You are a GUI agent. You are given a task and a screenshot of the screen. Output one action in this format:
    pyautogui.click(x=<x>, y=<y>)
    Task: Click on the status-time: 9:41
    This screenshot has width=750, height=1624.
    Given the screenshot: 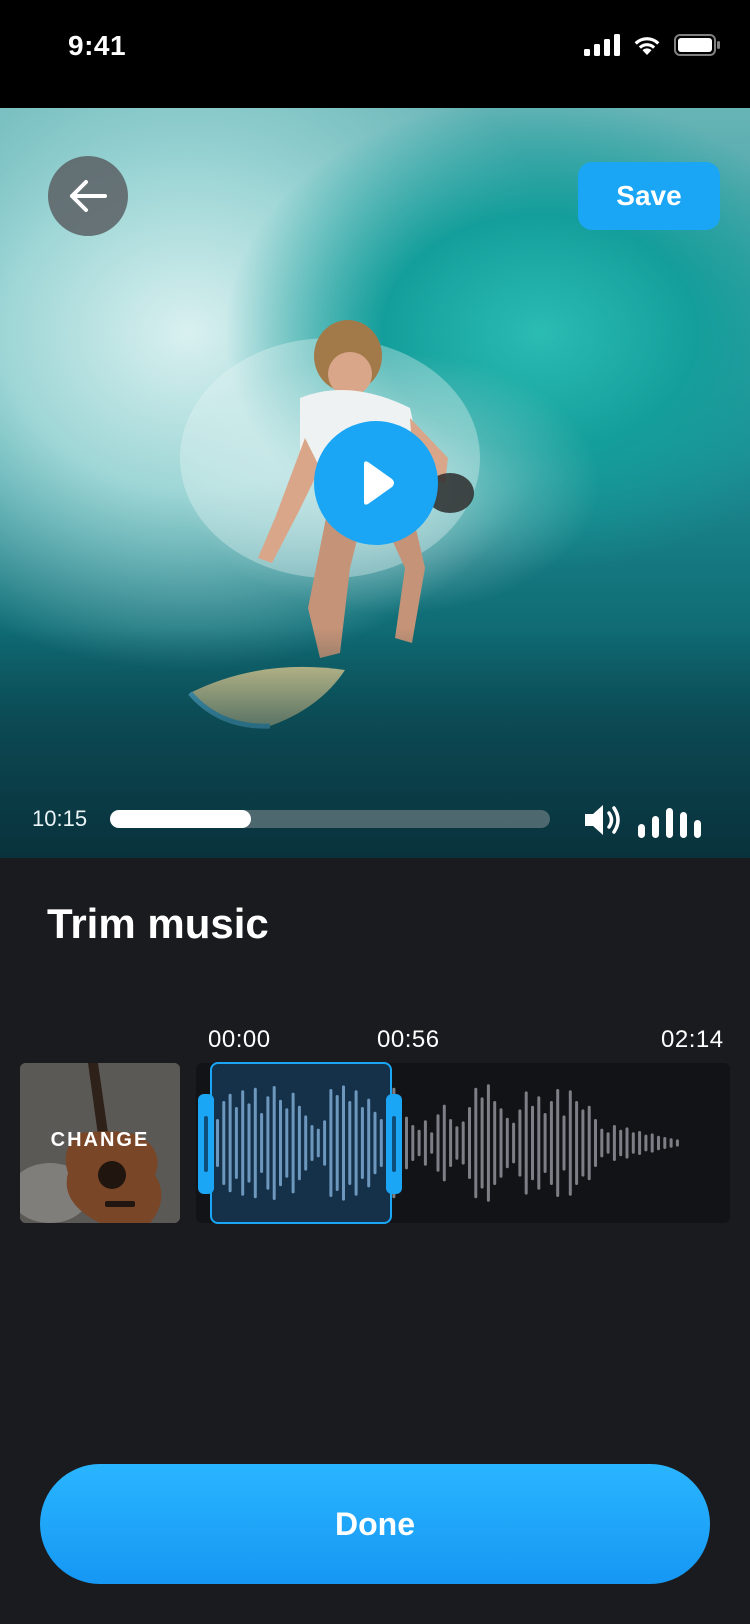 What is the action you would take?
    pyautogui.click(x=97, y=45)
    